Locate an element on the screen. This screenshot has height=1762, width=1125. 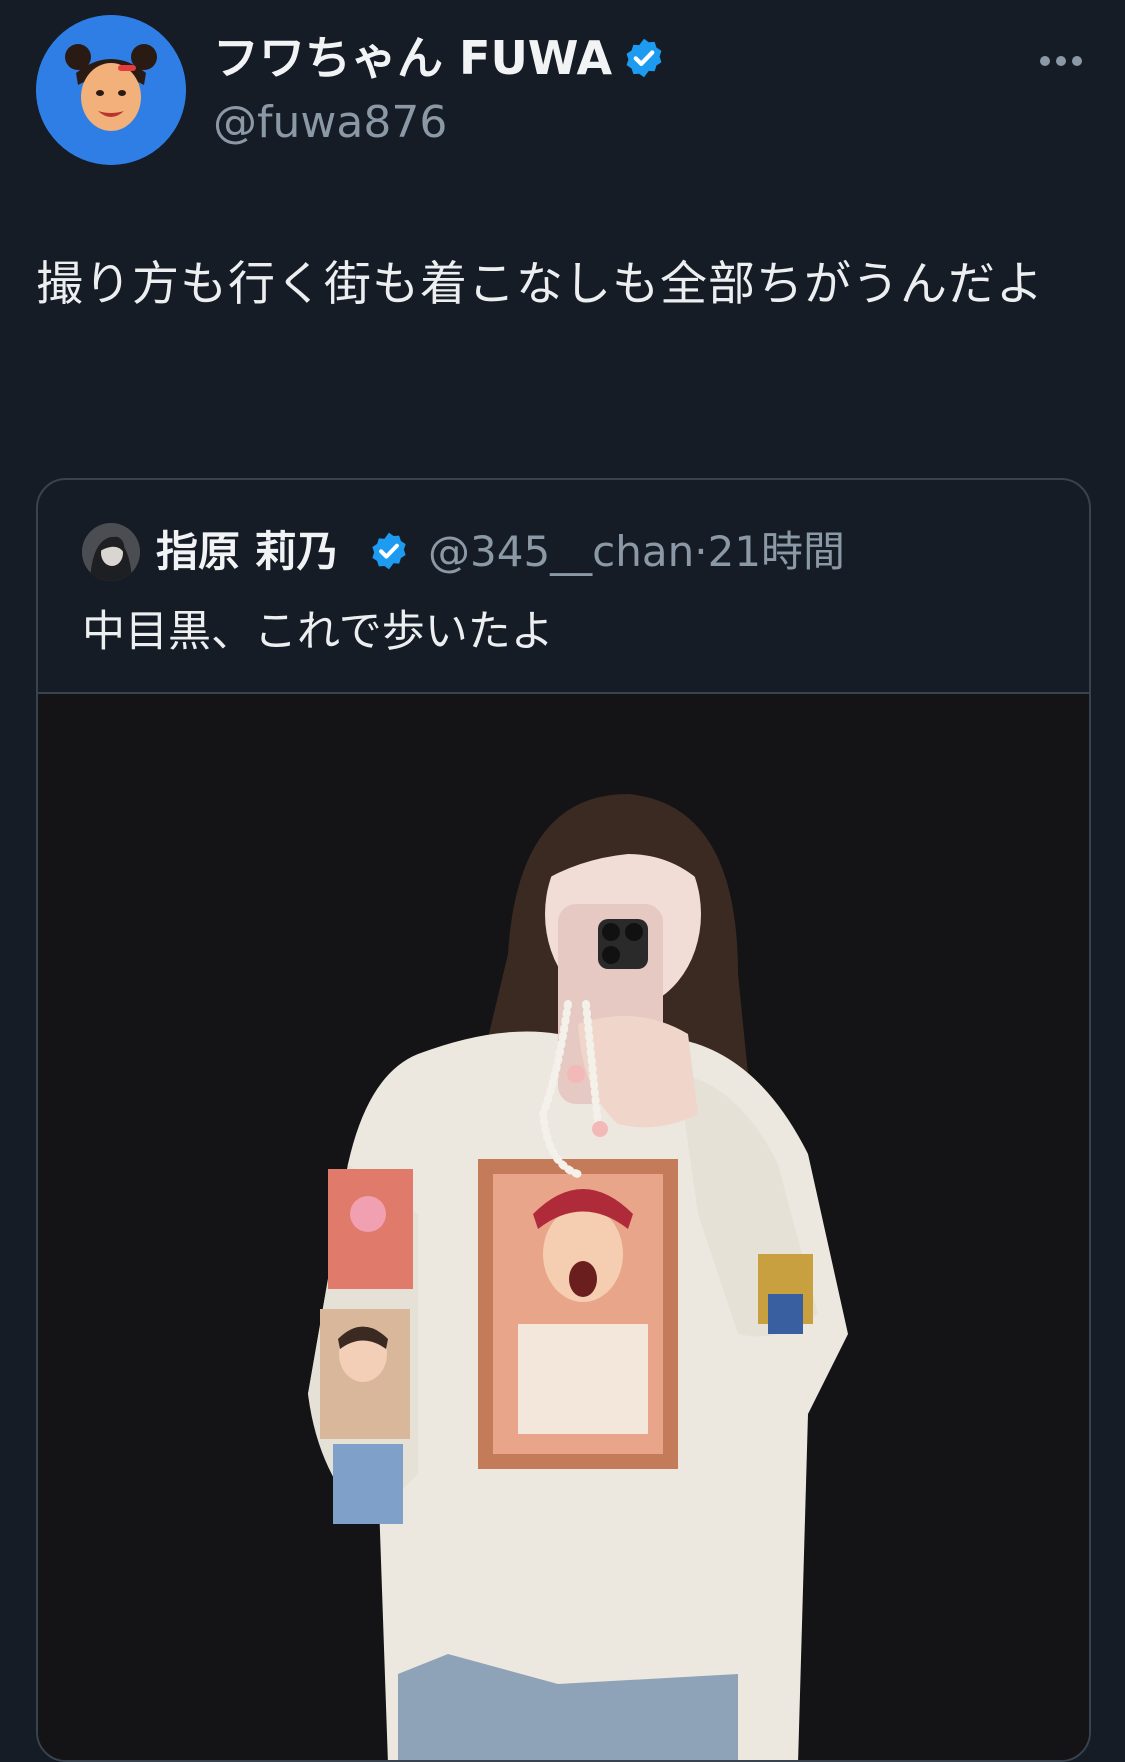
quoted-author-handle: @345__chan is located at coordinates (561, 551).